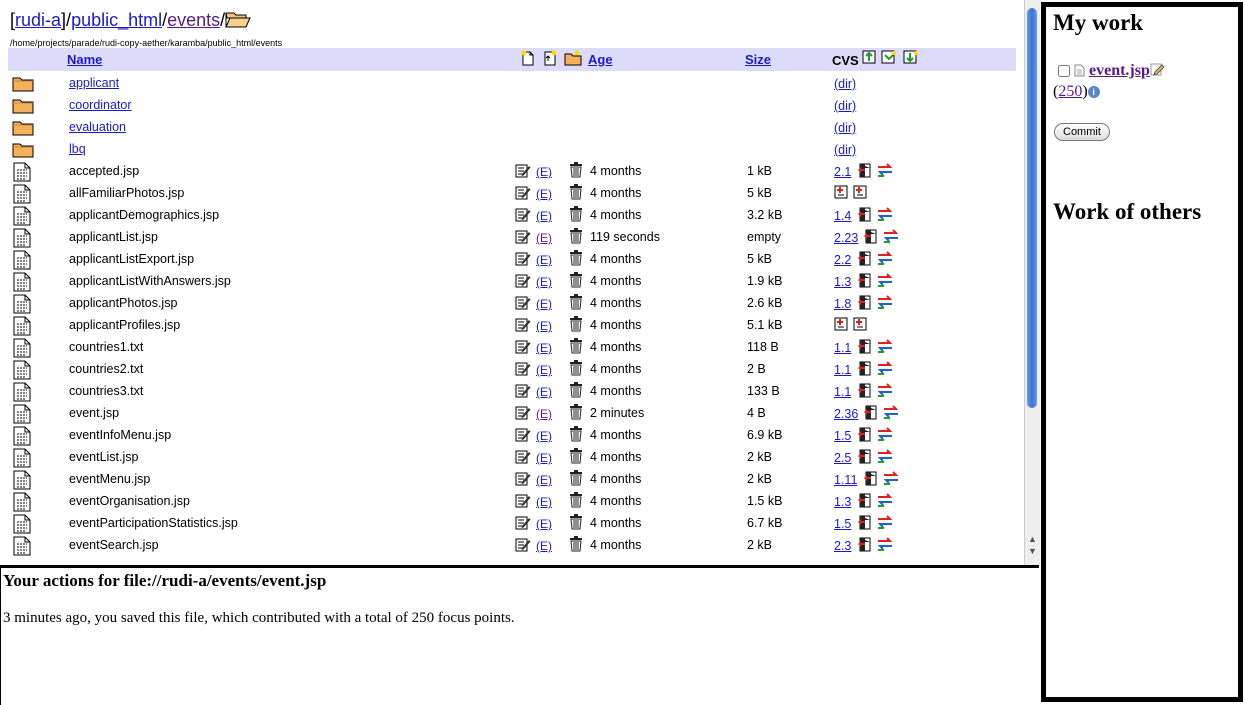  What do you see at coordinates (1093, 92) in the screenshot?
I see `info-icon: i` at bounding box center [1093, 92].